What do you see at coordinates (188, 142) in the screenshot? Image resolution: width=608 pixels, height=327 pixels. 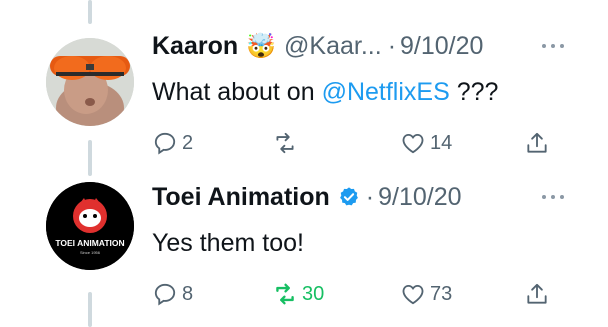 I see `reply-count: 2` at bounding box center [188, 142].